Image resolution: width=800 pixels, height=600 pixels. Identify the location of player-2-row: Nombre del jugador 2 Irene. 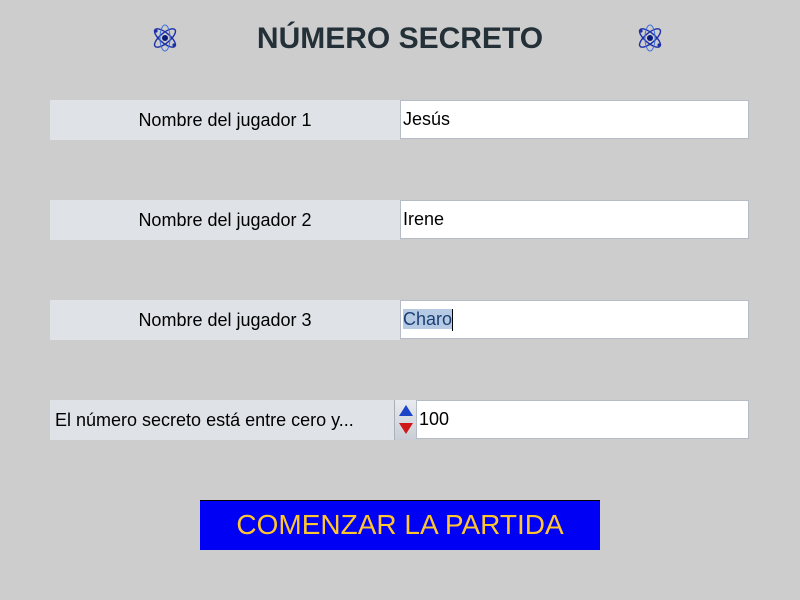
(400, 220).